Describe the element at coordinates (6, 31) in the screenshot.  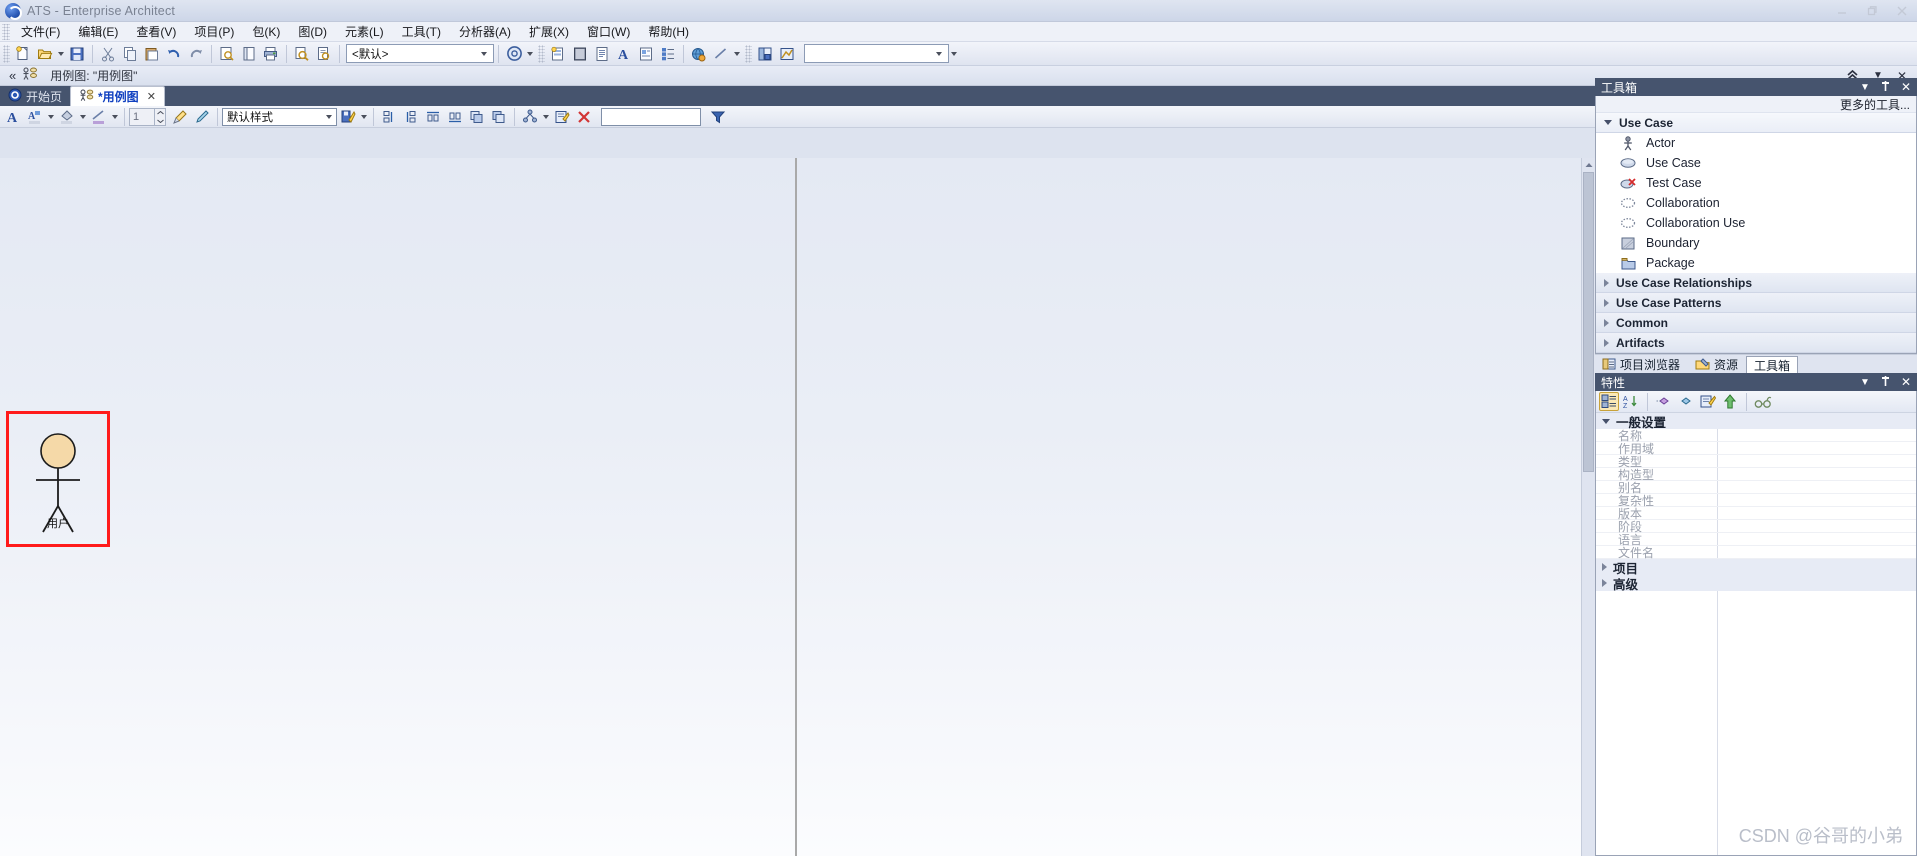
I see `menu-grip-handle` at that location.